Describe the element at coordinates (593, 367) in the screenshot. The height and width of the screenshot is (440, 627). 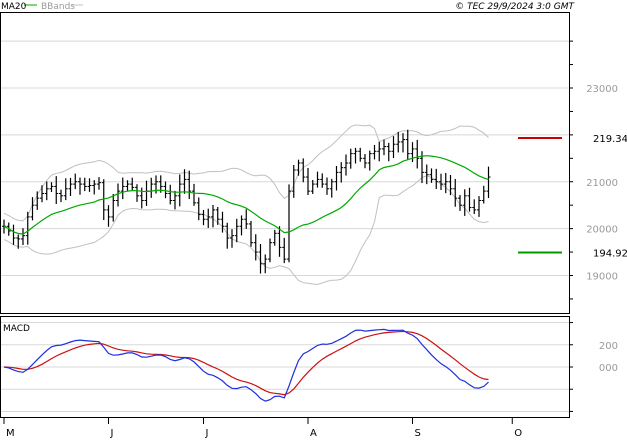
I see `macd-y-axis: 000 200` at that location.